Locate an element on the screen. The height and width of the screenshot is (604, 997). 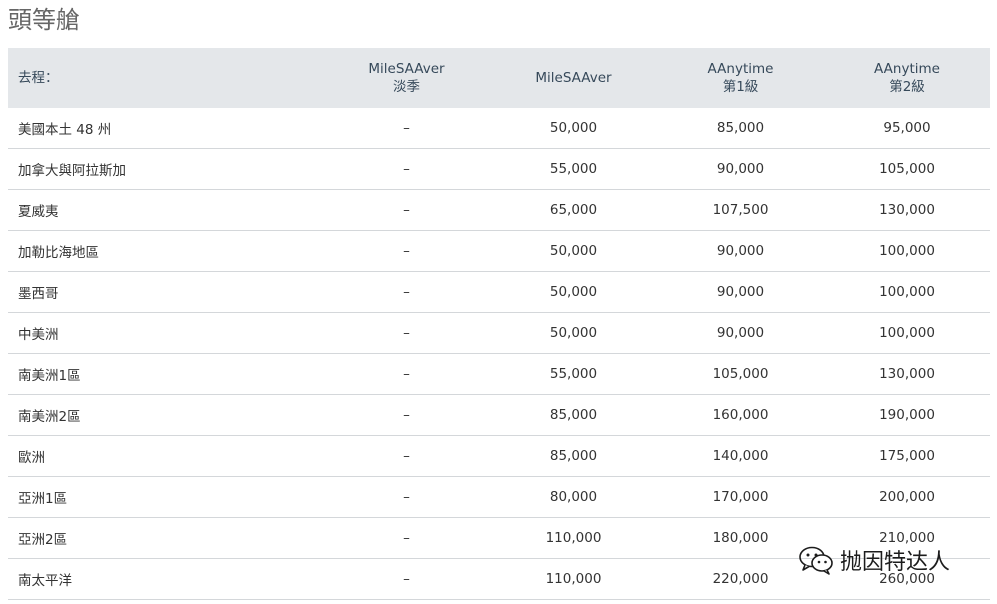
value-cell: 65,000 is located at coordinates (573, 210).